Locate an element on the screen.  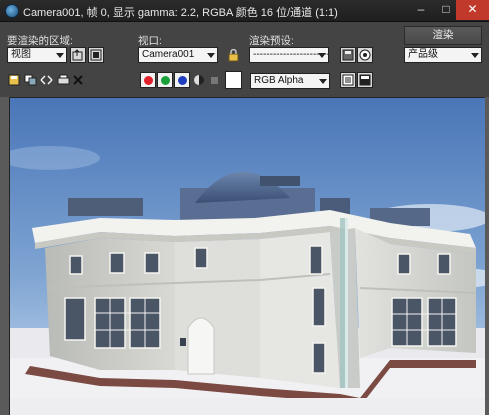
save-preset-button is located at coordinates (348, 55).